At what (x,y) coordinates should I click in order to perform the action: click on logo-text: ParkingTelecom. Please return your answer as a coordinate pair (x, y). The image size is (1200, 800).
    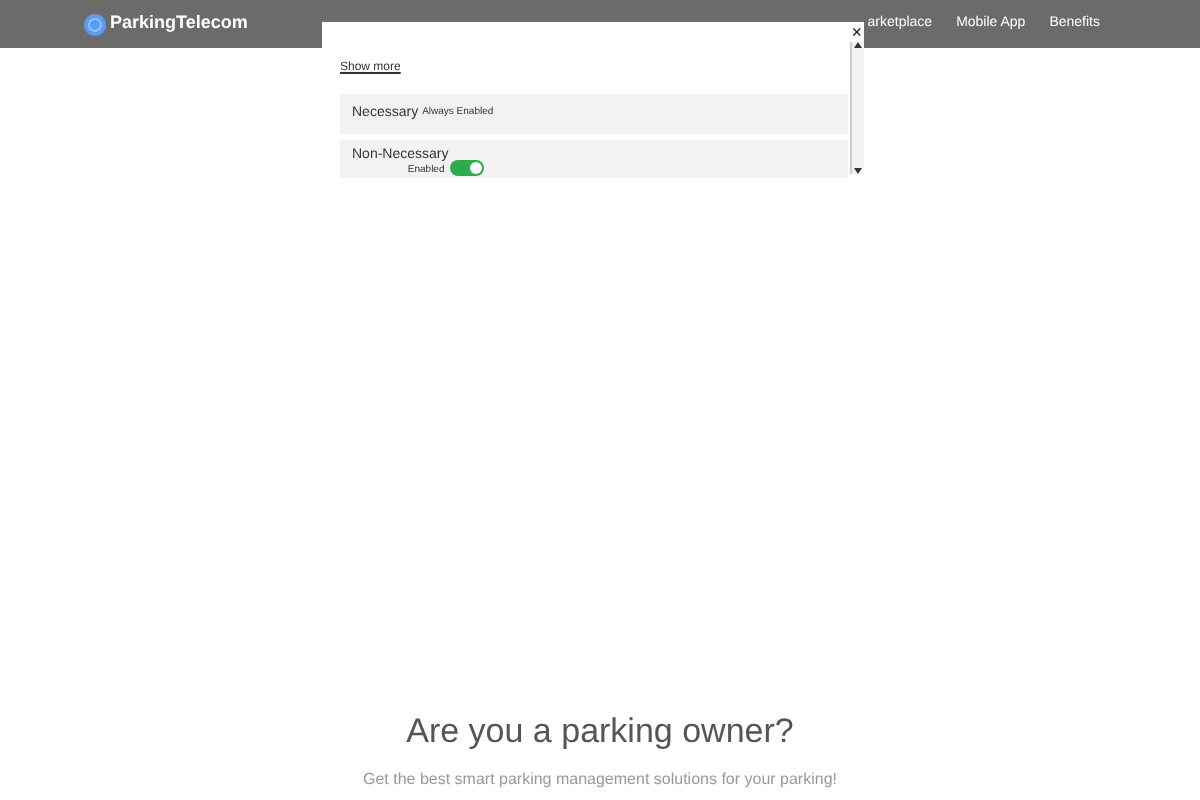
    Looking at the image, I should click on (179, 24).